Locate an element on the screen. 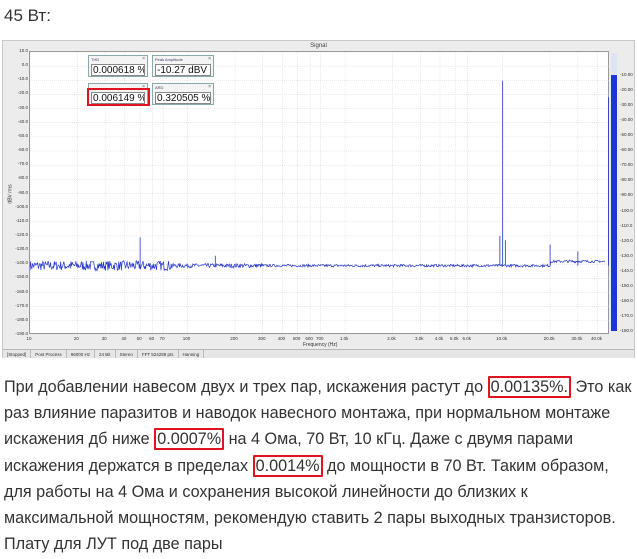 This screenshot has width=637, height=559. level-meter-bar is located at coordinates (614, 203).